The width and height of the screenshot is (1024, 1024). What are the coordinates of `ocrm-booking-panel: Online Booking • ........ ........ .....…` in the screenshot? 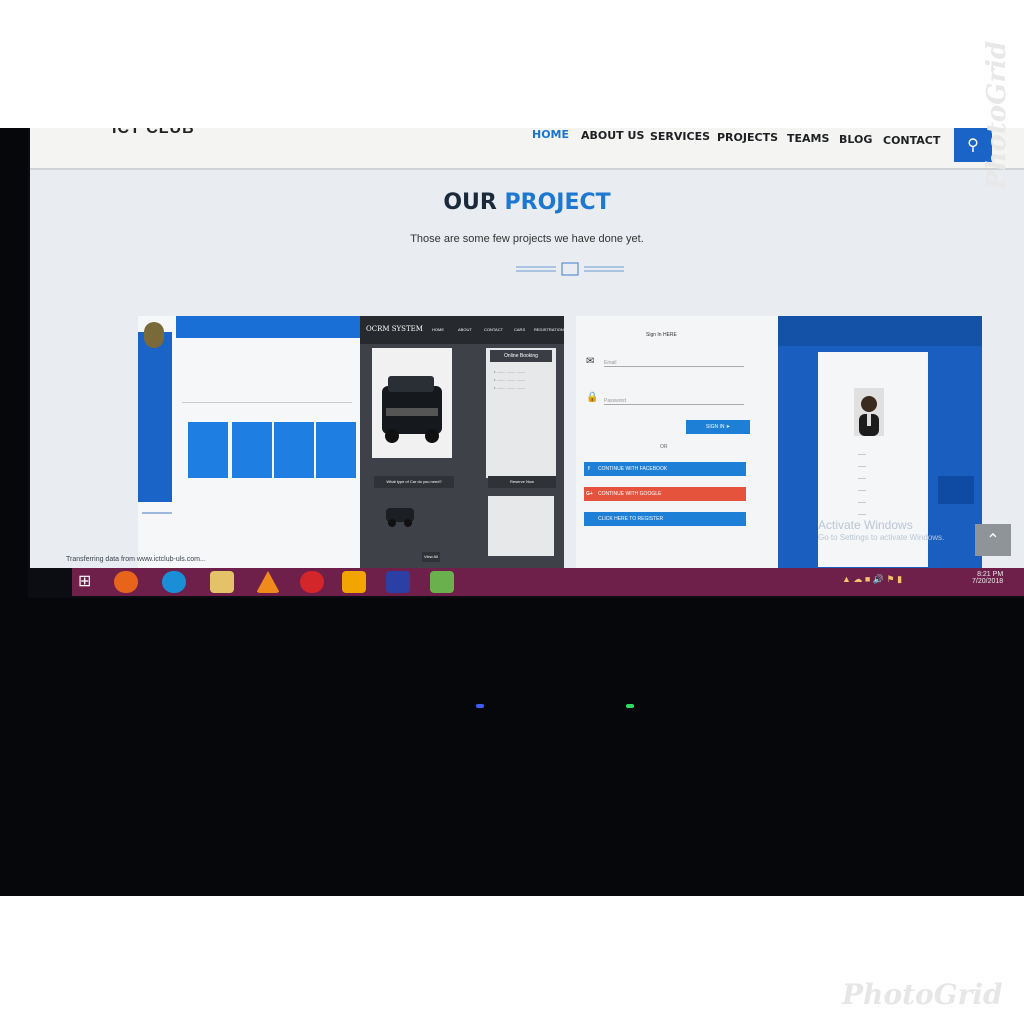 It's located at (521, 413).